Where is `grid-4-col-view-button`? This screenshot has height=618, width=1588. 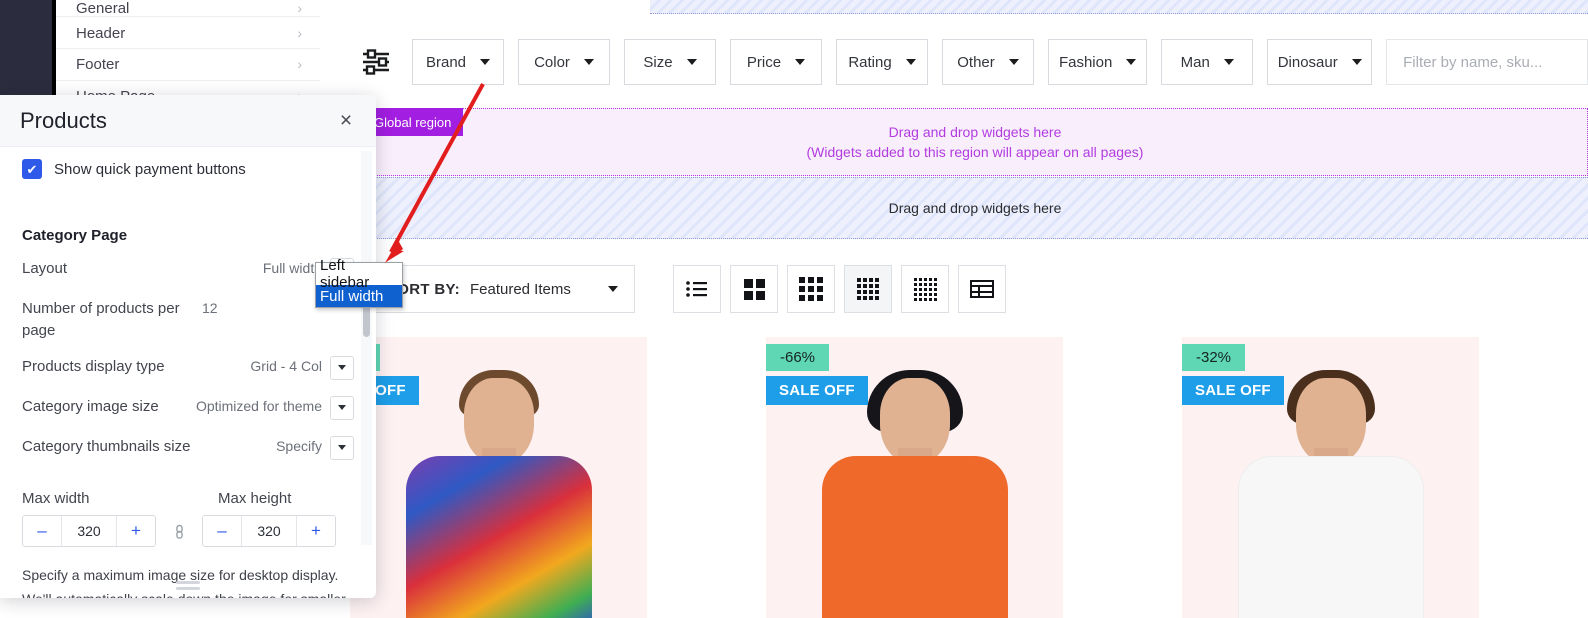
grid-4-col-view-button is located at coordinates (868, 289).